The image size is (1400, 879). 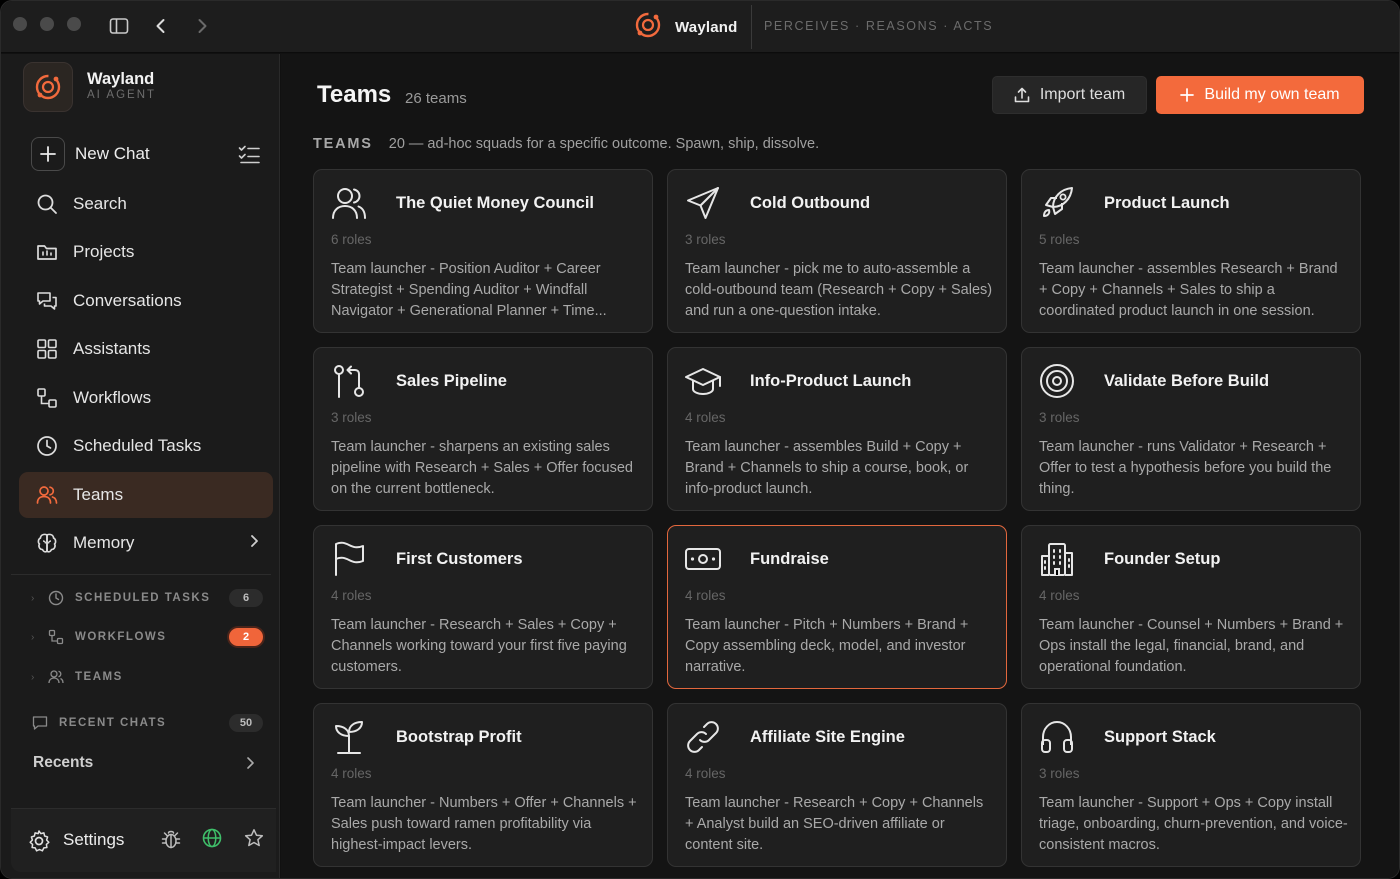 I want to click on count-badge: 6, so click(x=246, y=598).